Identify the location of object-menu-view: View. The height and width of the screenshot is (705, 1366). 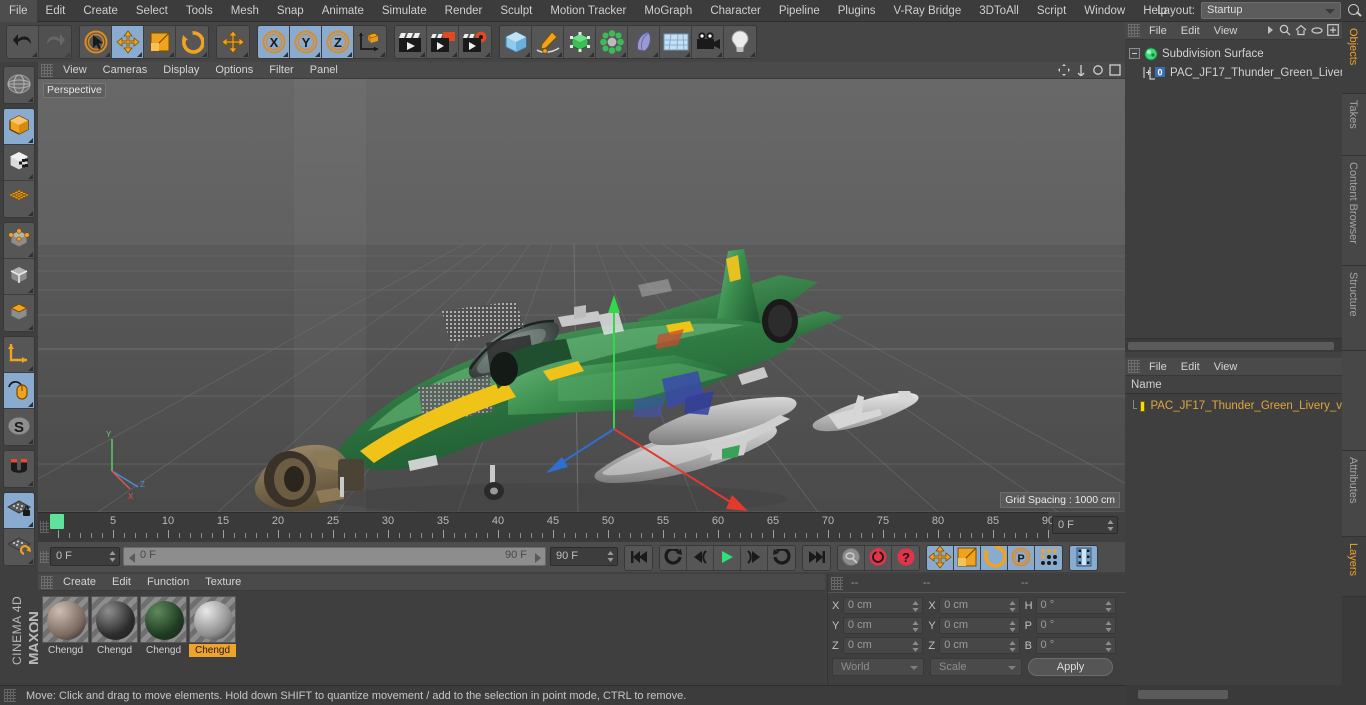
(1226, 31).